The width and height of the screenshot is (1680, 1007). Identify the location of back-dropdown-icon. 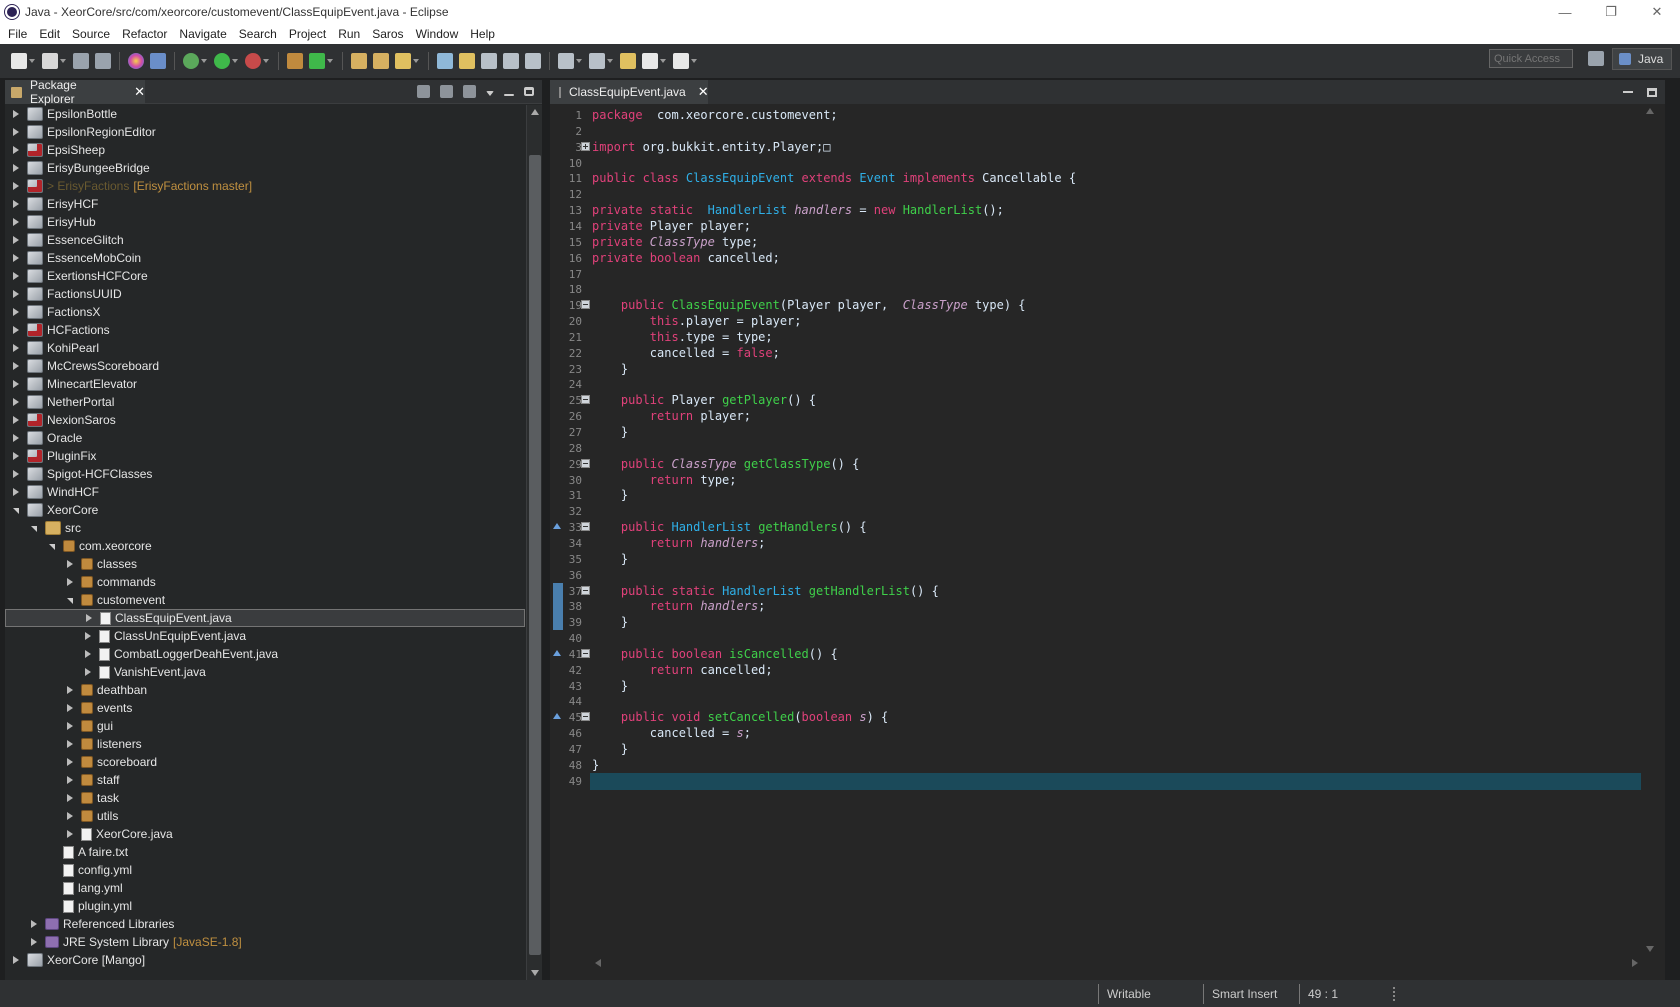
(663, 61).